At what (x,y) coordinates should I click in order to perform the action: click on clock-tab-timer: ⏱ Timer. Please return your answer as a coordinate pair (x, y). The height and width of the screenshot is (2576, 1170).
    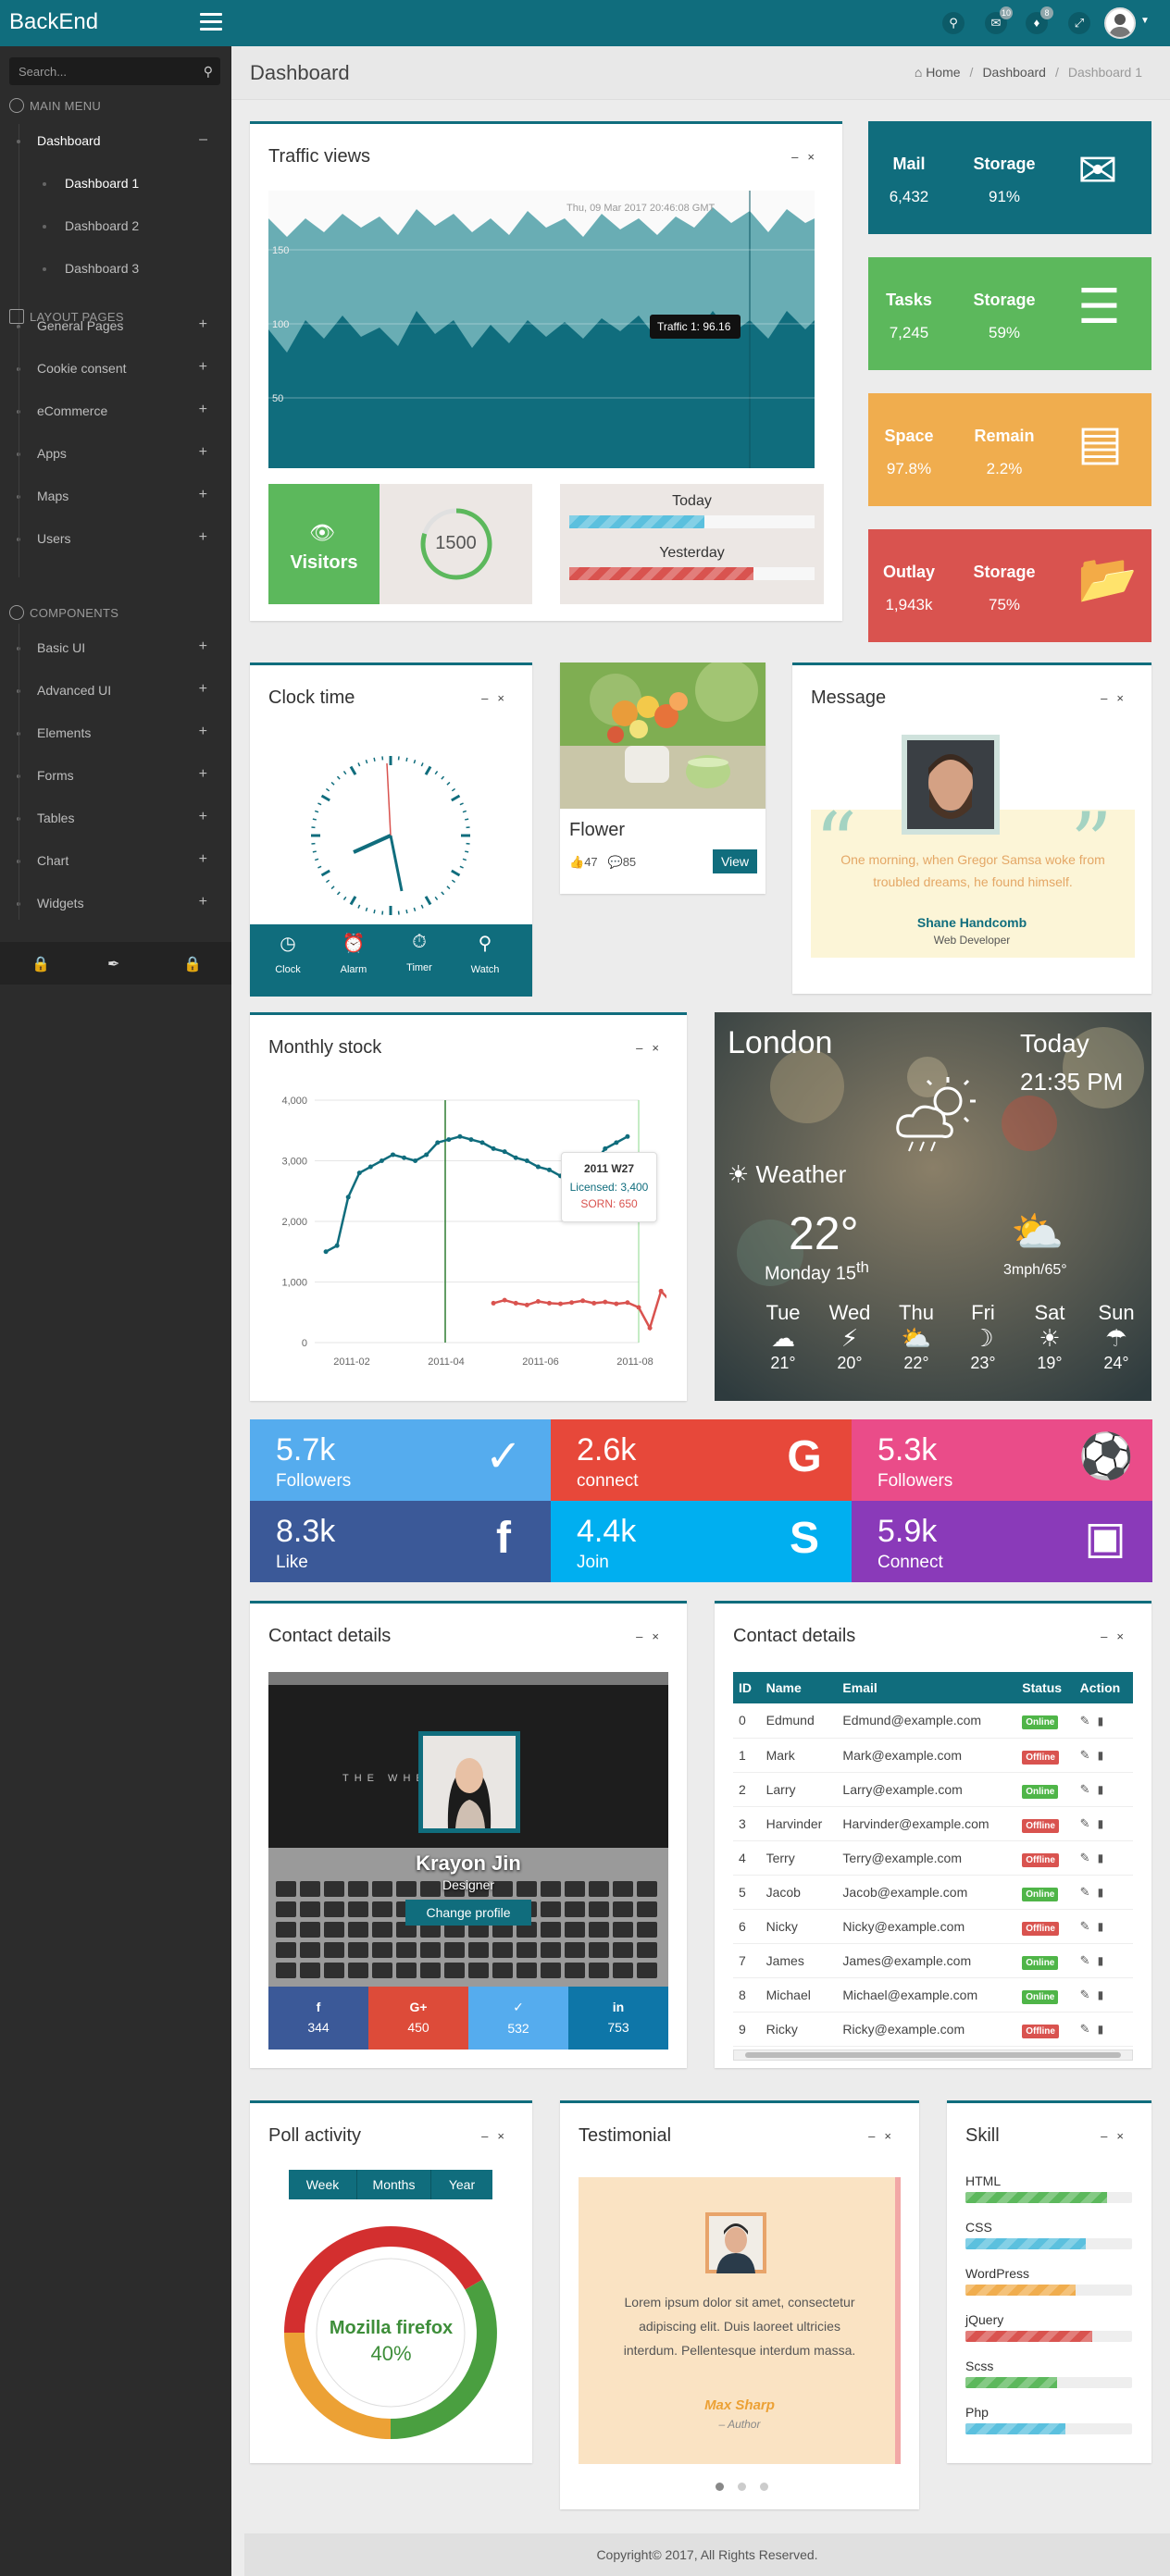
    Looking at the image, I should click on (419, 959).